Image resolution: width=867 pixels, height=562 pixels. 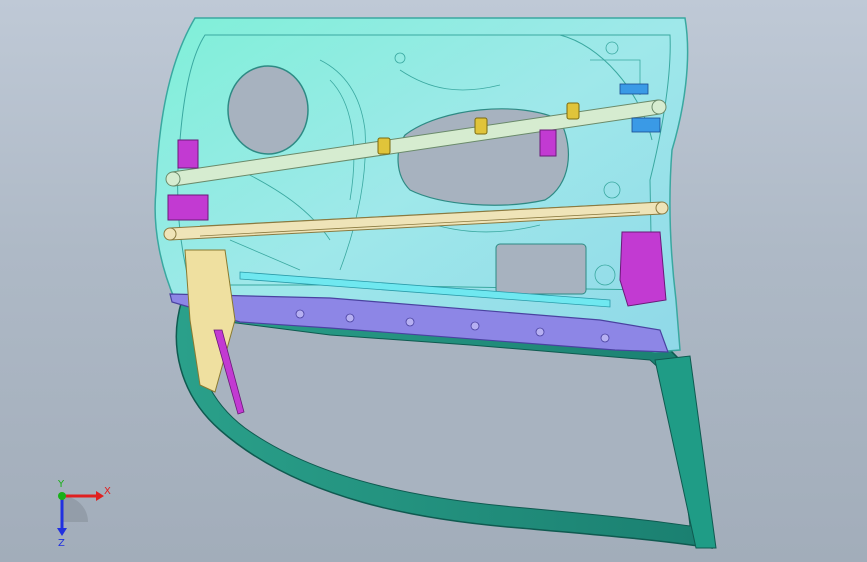 I want to click on axis-triad: X Y Z, so click(x=80, y=510).